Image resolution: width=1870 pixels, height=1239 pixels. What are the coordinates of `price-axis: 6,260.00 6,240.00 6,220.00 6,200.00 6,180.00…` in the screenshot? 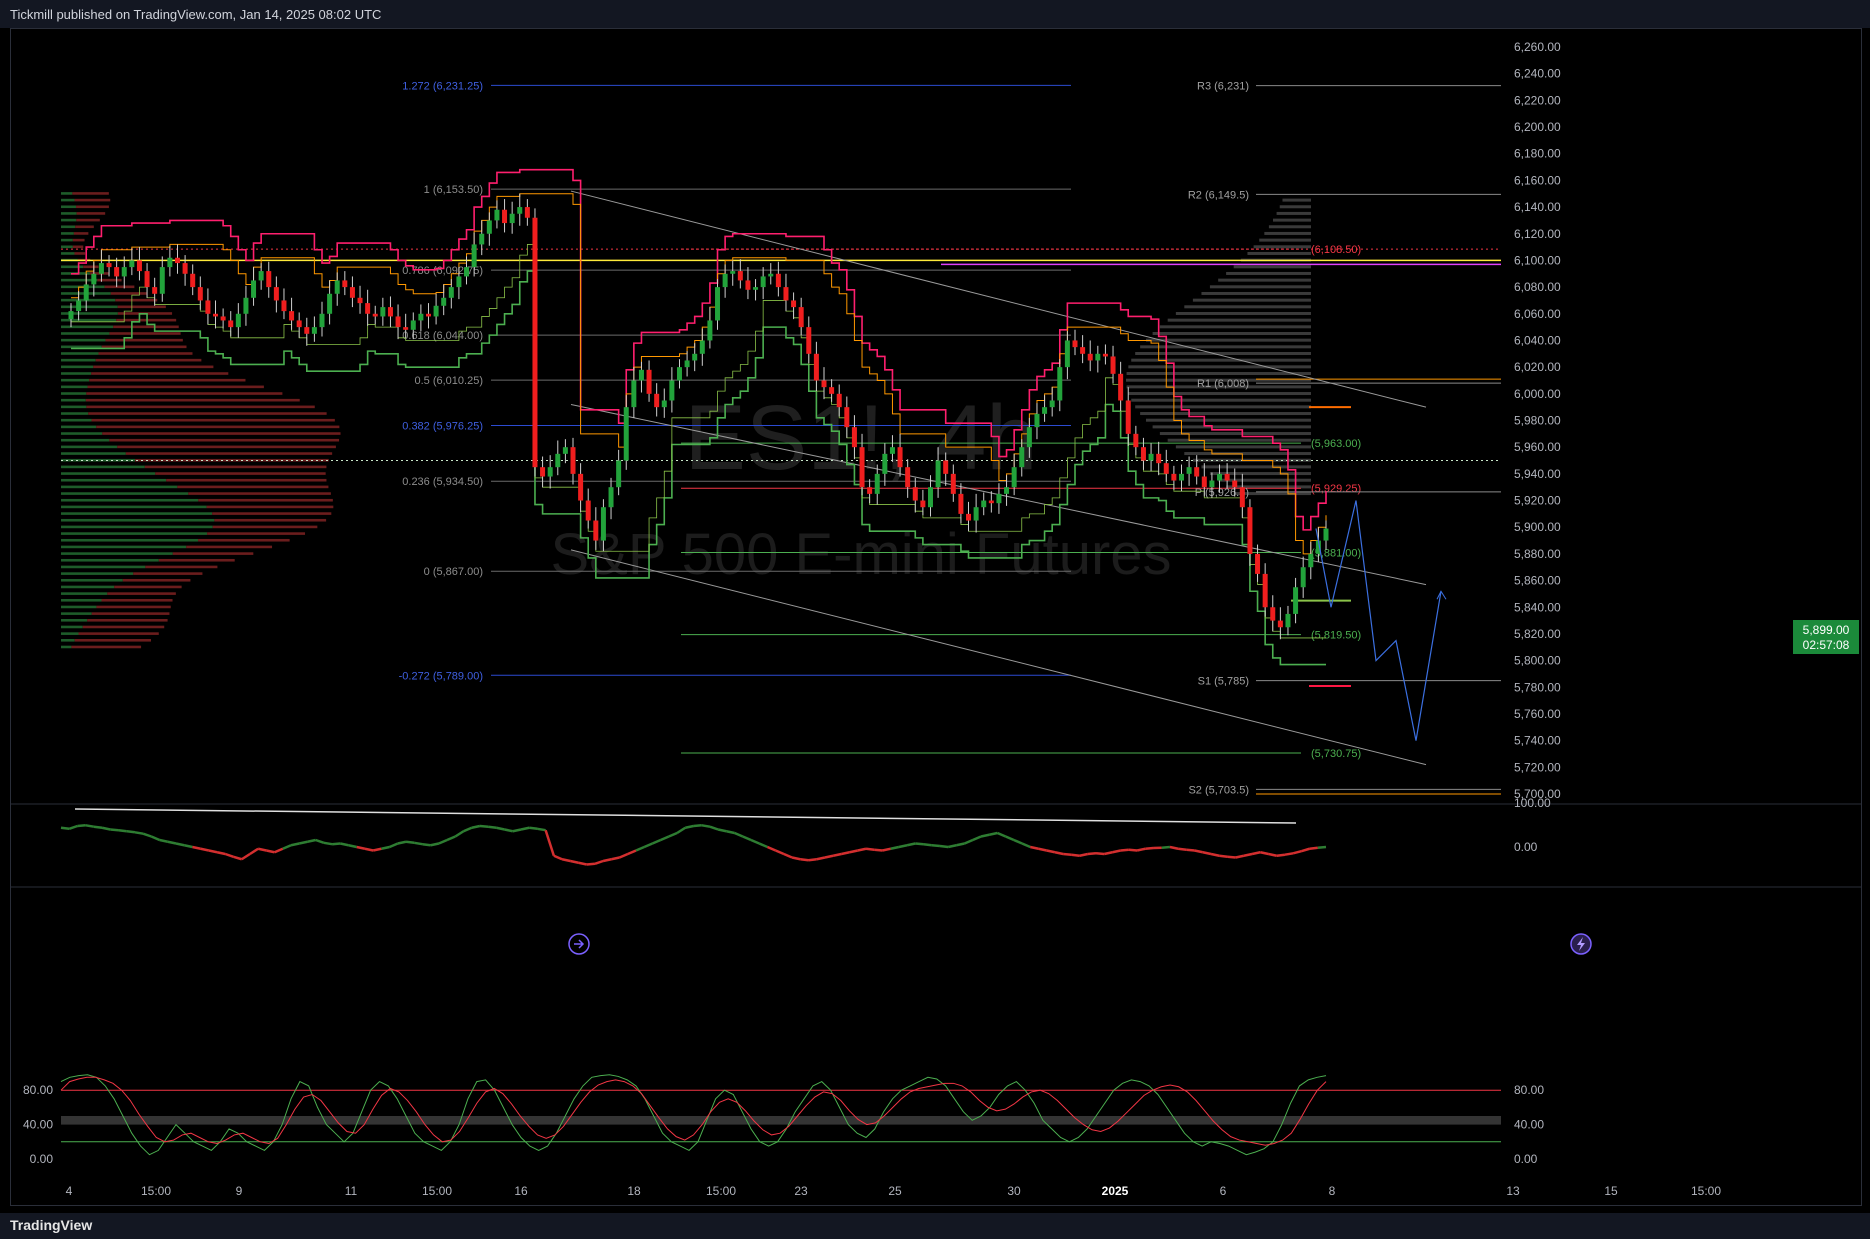 It's located at (1537, 420).